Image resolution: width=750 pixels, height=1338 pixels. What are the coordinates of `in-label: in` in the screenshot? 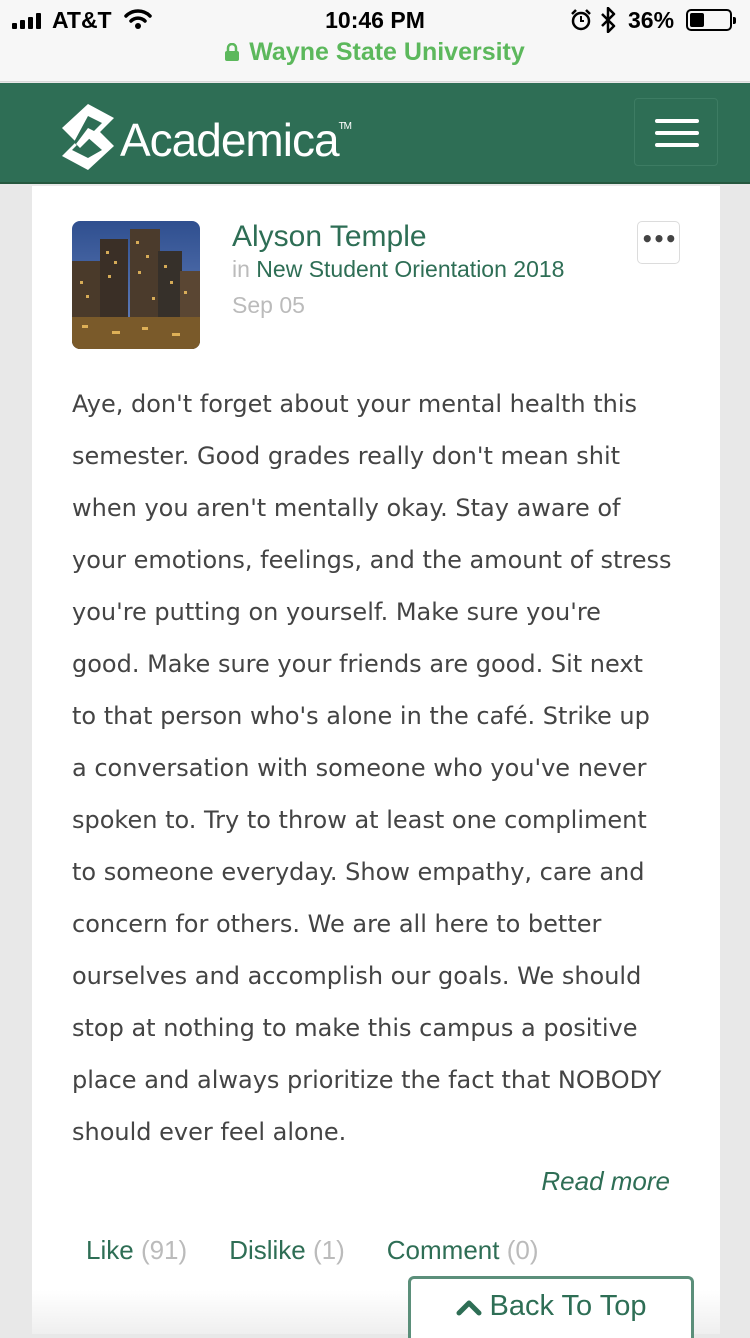 It's located at (241, 269).